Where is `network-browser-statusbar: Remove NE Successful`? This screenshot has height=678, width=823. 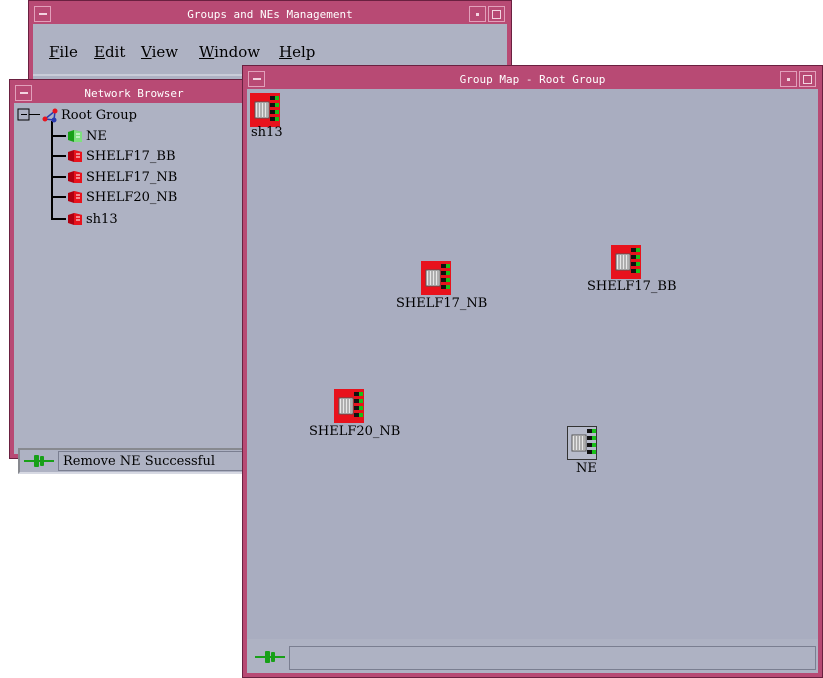
network-browser-statusbar: Remove NE Successful is located at coordinates (133, 461).